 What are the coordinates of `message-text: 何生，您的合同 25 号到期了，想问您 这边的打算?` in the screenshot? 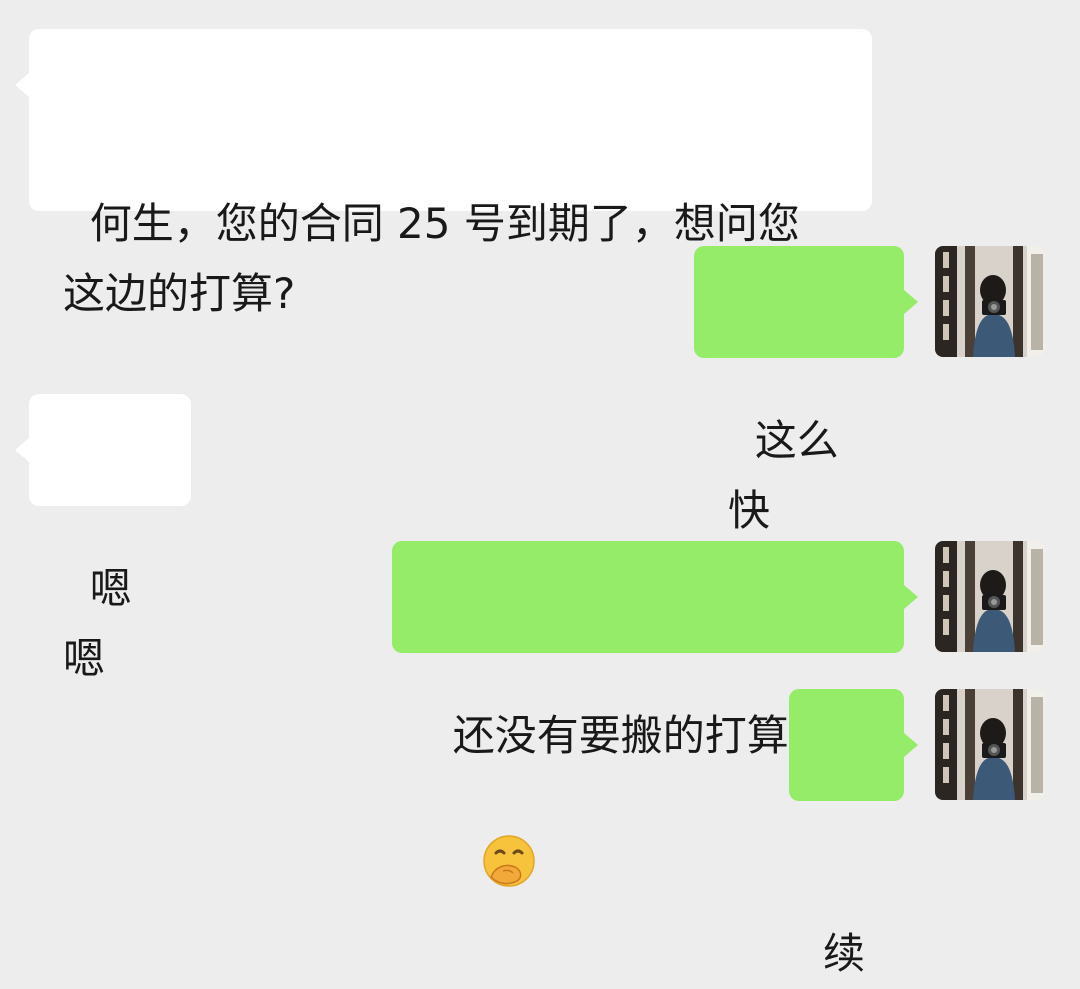 It's located at (431, 258).